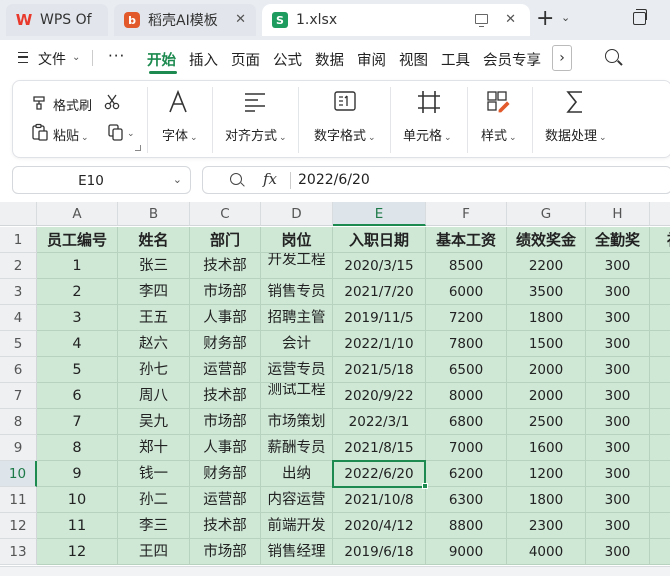  Describe the element at coordinates (18, 474) in the screenshot. I see `row-header-10: 10` at that location.